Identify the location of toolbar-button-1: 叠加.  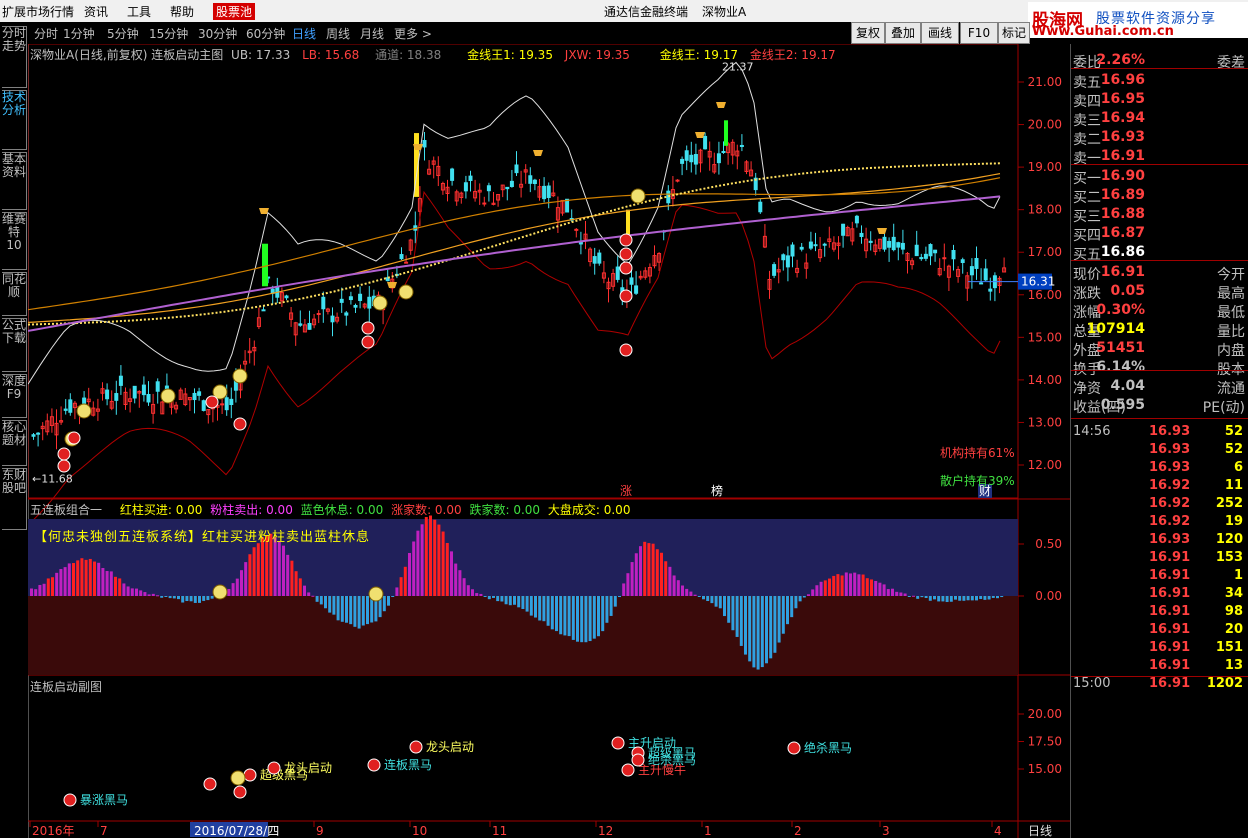
(903, 33).